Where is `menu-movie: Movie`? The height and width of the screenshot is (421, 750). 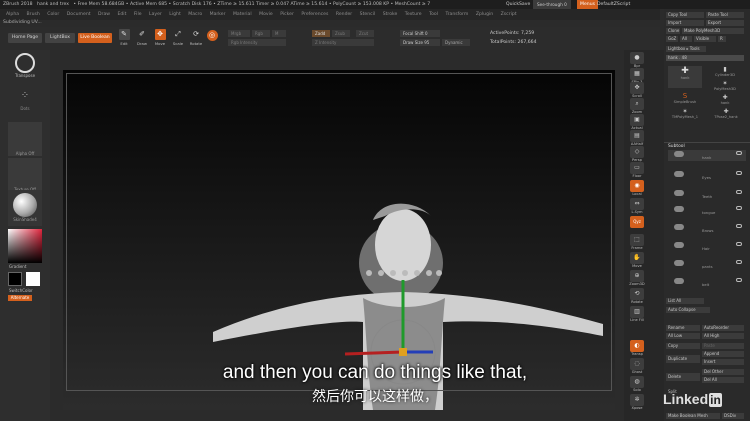 menu-movie: Movie is located at coordinates (266, 14).